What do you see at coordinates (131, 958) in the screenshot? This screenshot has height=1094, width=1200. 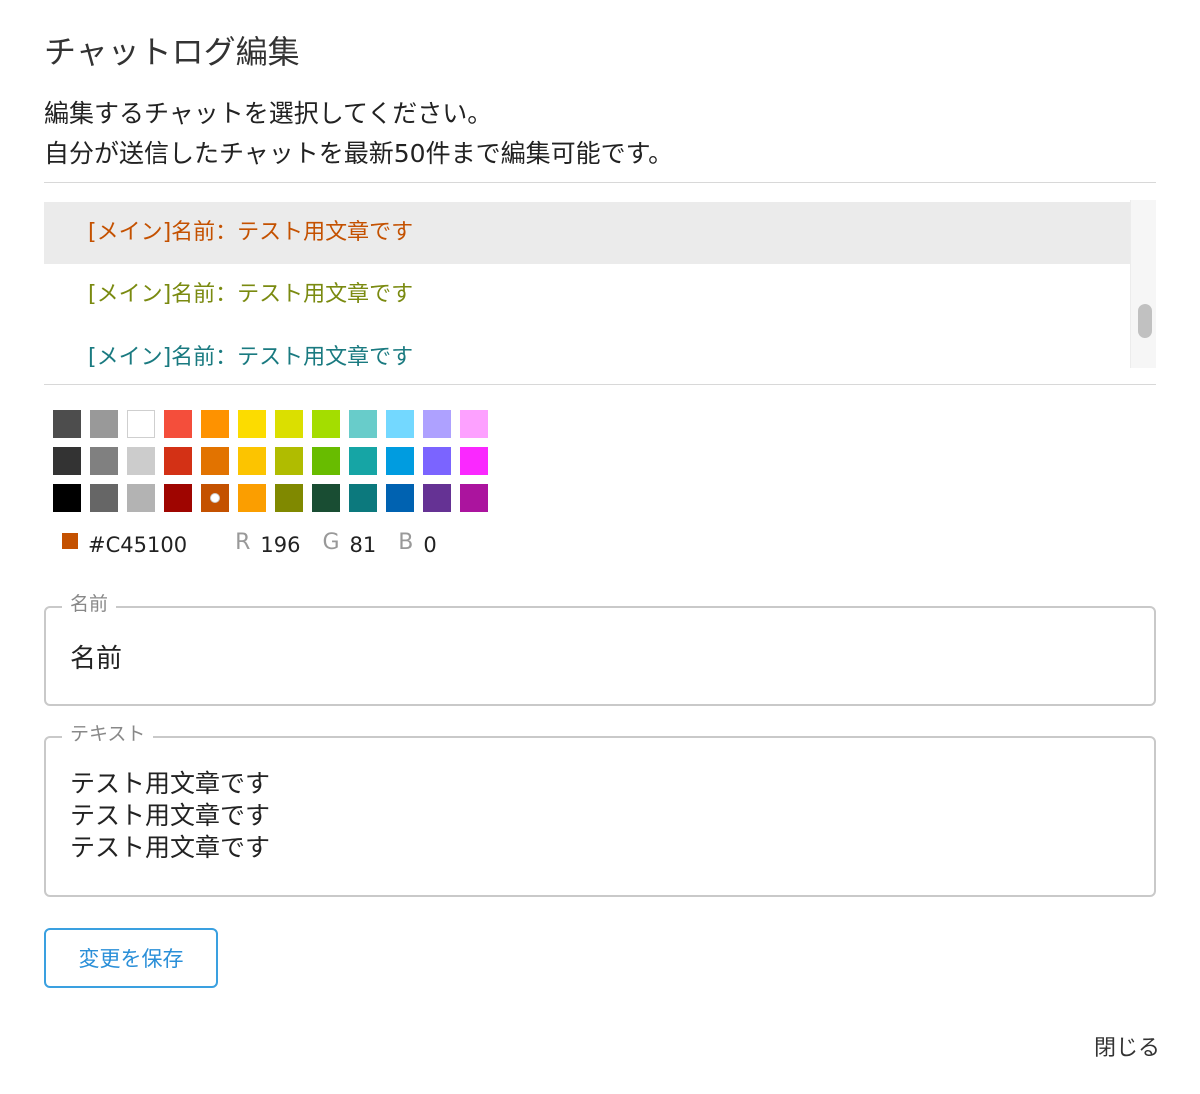 I see `save-changes-button: 変更を保存` at bounding box center [131, 958].